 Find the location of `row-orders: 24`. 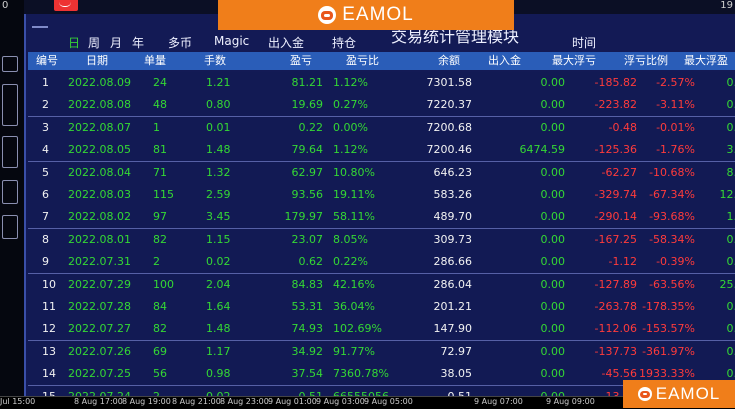

row-orders: 24 is located at coordinates (160, 82).